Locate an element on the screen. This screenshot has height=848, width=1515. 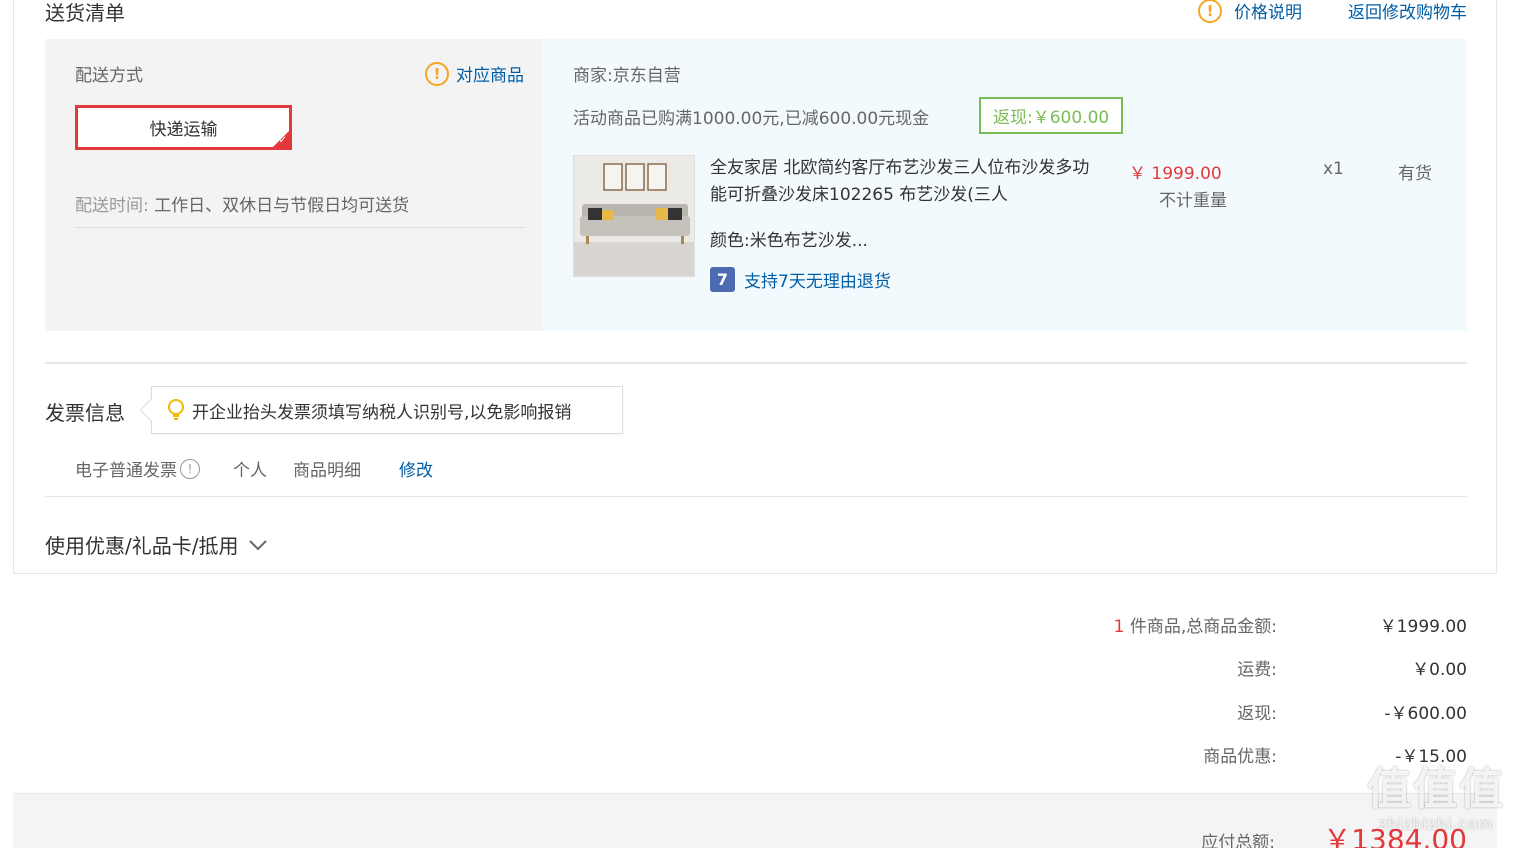
shipping-value: ￥0.00 is located at coordinates (1439, 670).